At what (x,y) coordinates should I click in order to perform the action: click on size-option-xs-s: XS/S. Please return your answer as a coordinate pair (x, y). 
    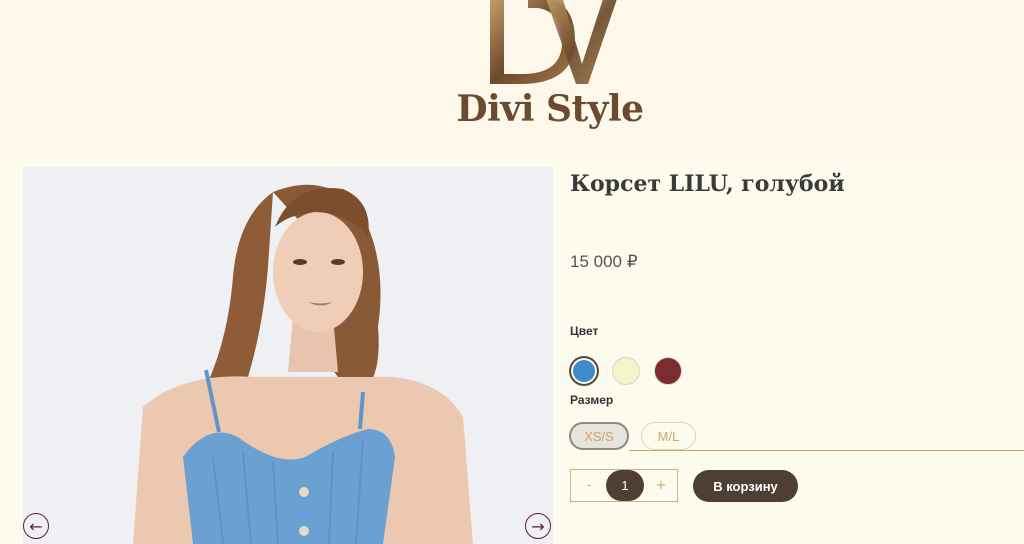
    Looking at the image, I should click on (599, 436).